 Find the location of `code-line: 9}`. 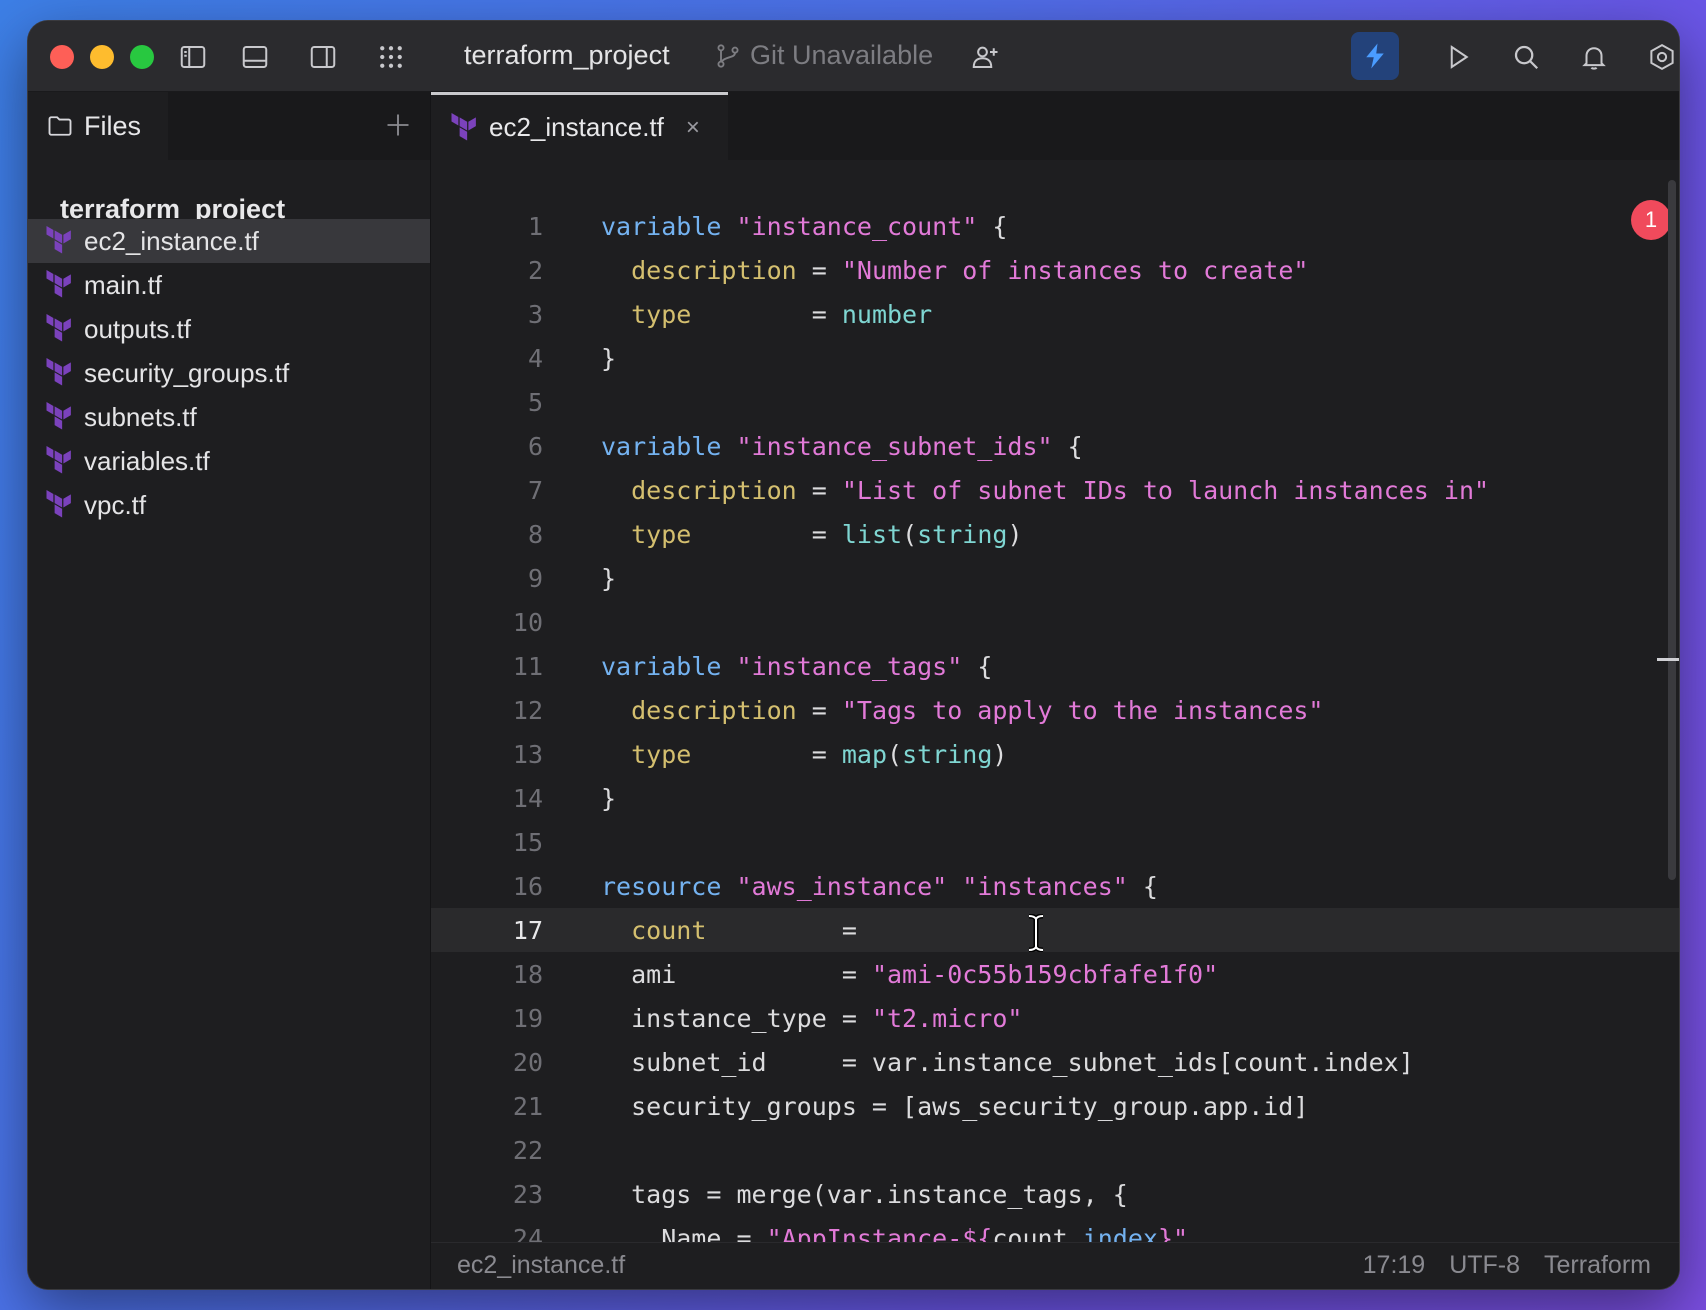

code-line: 9} is located at coordinates (1055, 578).